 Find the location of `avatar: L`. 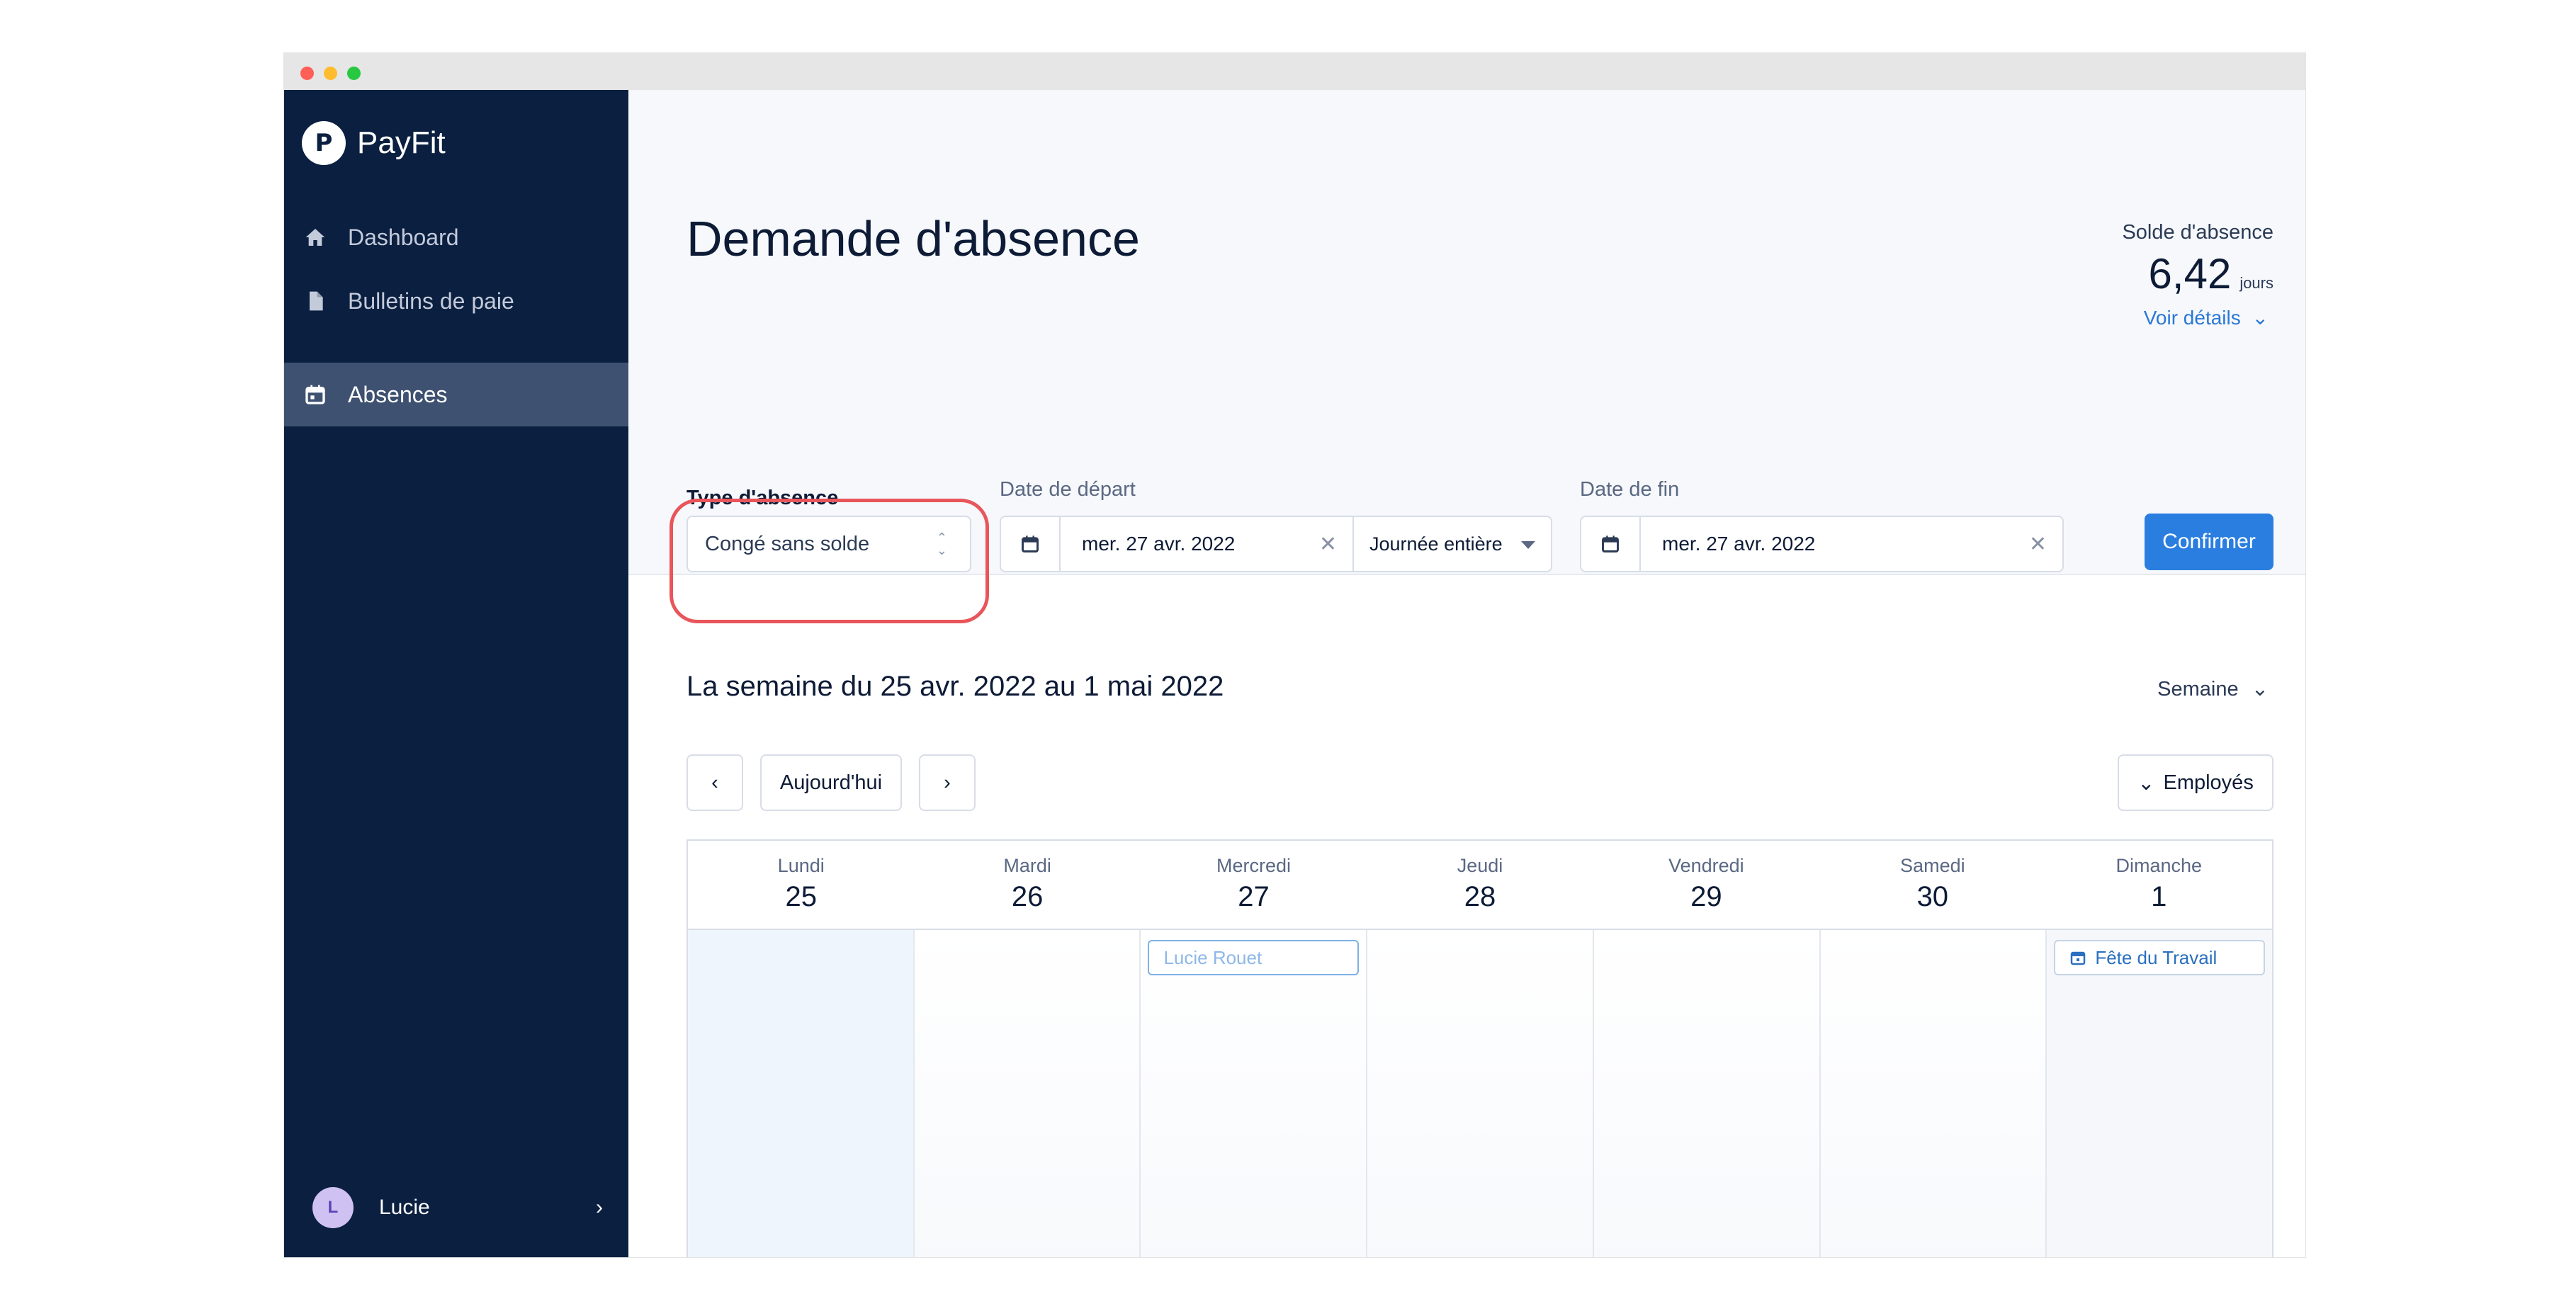

avatar: L is located at coordinates (333, 1207).